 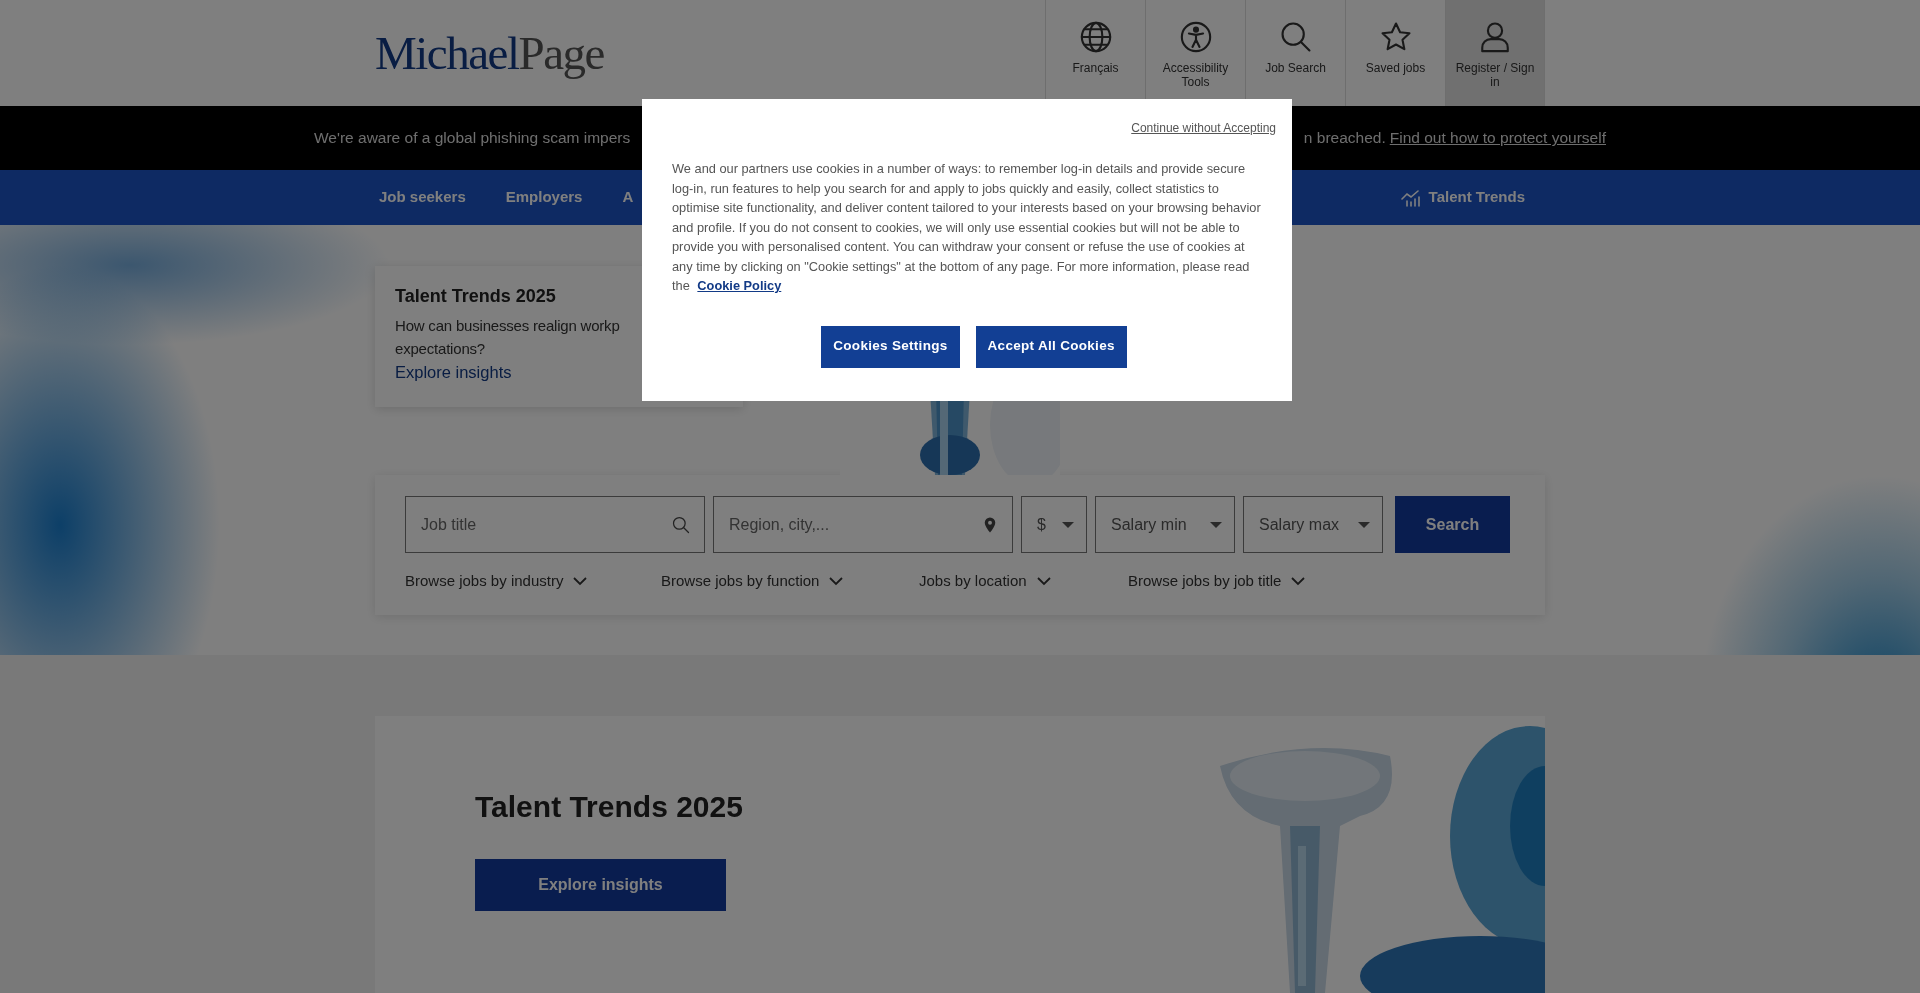 What do you see at coordinates (967, 227) in the screenshot?
I see `cookie-text: We and our partners use cookies in a number of ways: to remember log-in details and provide secure log-in, run features to help you search for and apply to jobs quickly and easily, collect statistics to optimise site functionality, and deliver content tailored to your interests based on your browsing behavior and profile. If you do not consent to cookies, we will only use essential cookies but will not be able to provide you with personalised content. You can withdraw your consent or refuse the use of cookies at any time by clicking on "Cookie settings" at the bottom of any page. For more information, please read the Cookie Policy` at bounding box center [967, 227].